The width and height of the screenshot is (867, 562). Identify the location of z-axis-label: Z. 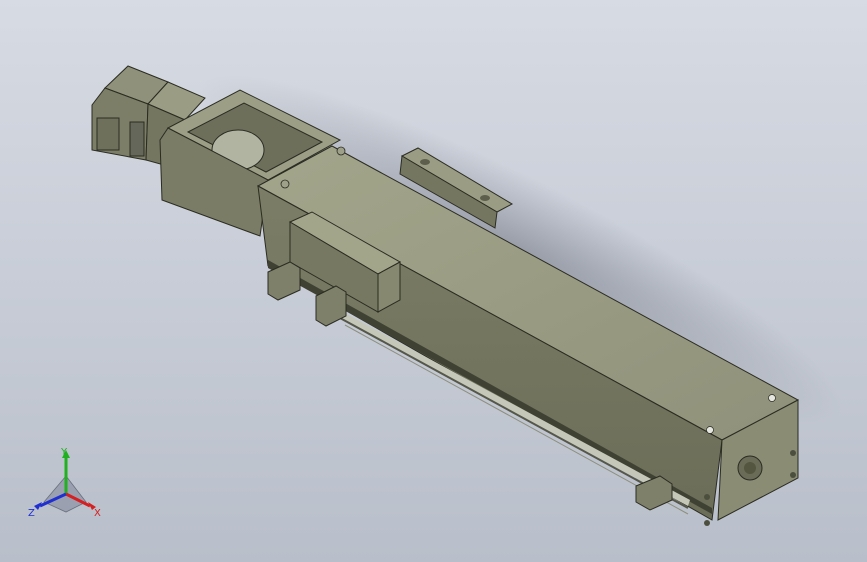
(31, 513).